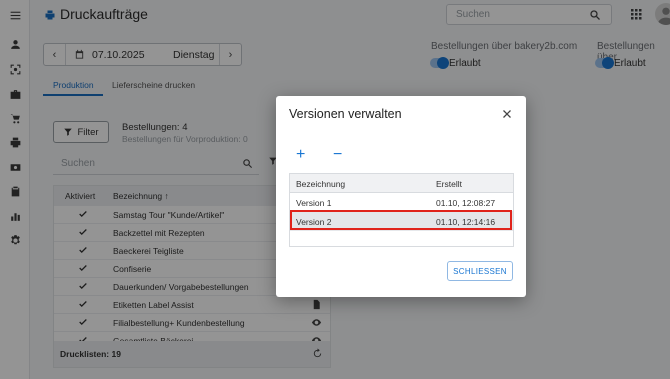 This screenshot has height=379, width=670. What do you see at coordinates (466, 203) in the screenshot?
I see `version-created: 01.10, 12:08:27` at bounding box center [466, 203].